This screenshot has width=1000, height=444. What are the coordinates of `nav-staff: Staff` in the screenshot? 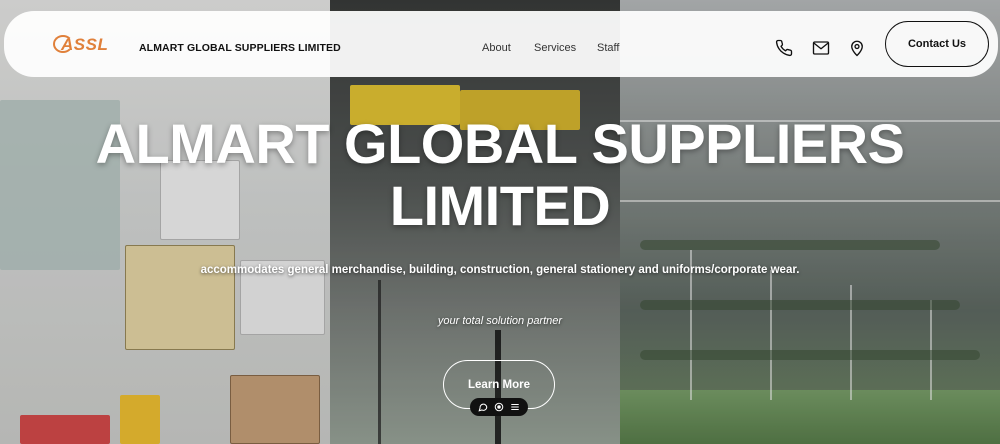 It's located at (608, 48).